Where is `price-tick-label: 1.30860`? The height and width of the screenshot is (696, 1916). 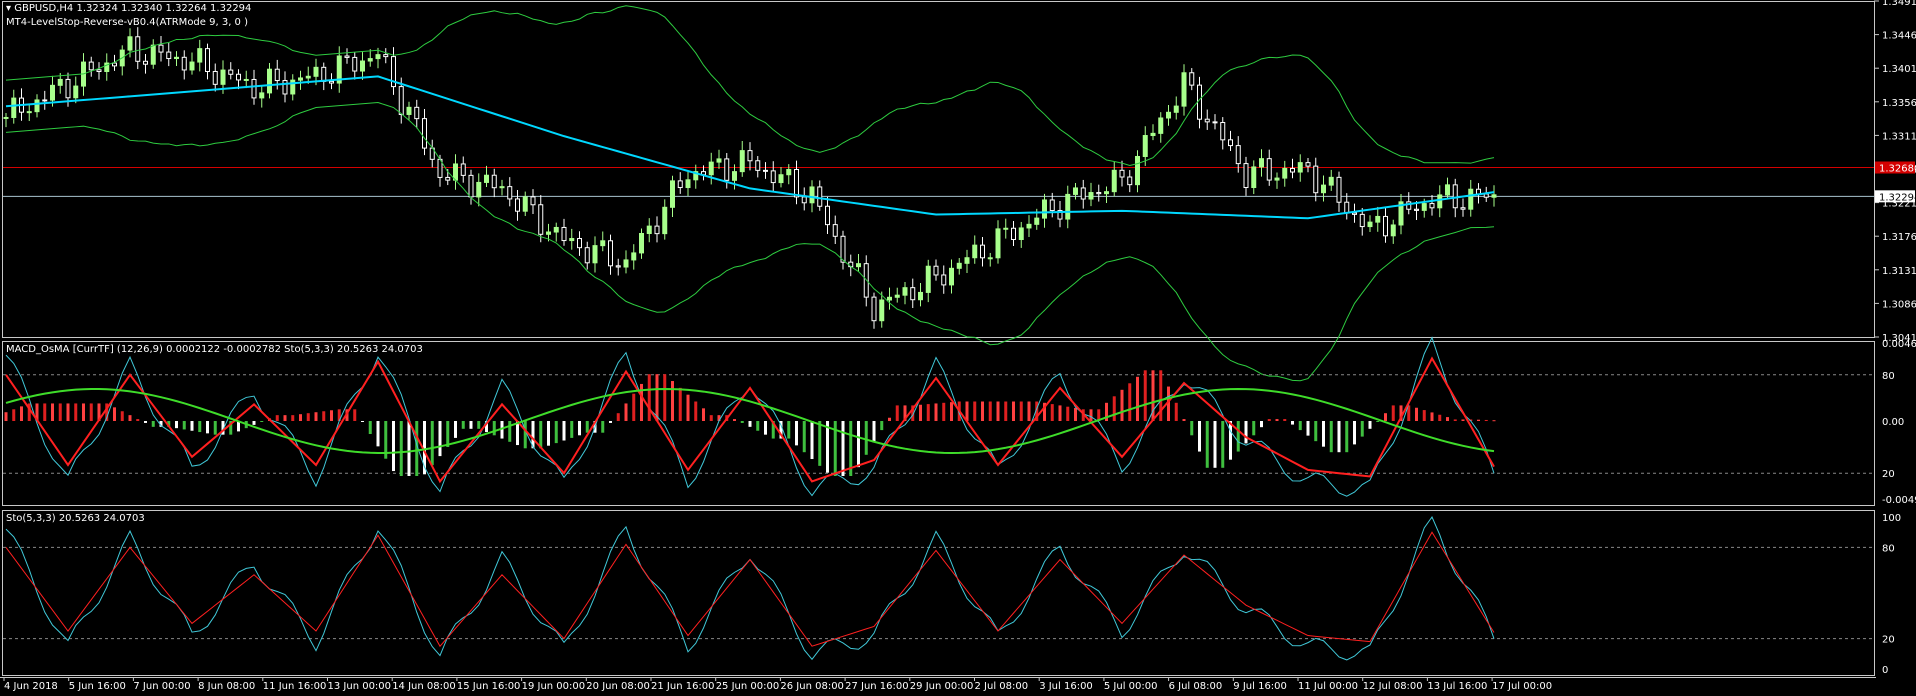
price-tick-label: 1.30860 is located at coordinates (1899, 304).